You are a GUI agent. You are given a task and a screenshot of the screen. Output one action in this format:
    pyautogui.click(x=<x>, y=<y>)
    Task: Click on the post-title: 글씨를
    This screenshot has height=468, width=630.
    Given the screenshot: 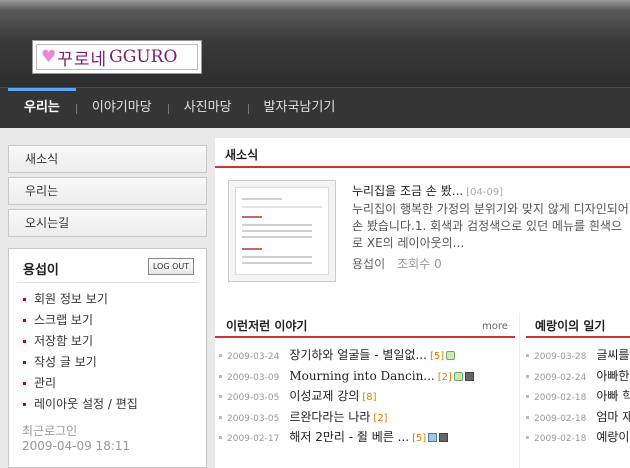 What is the action you would take?
    pyautogui.click(x=612, y=355)
    